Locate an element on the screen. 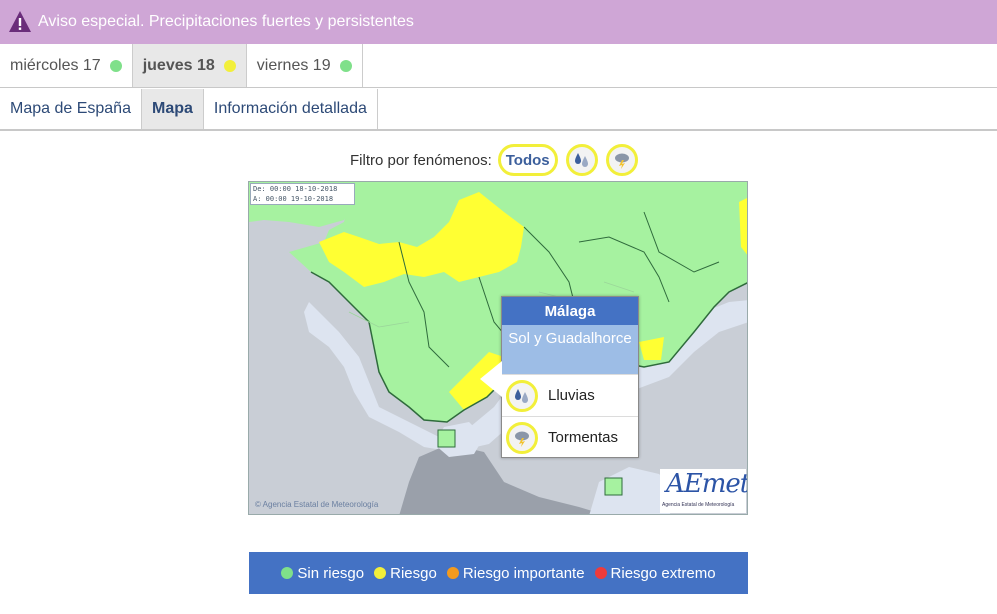 This screenshot has height=614, width=997. phenomena-filter: Filtro por fenómenos: Todos is located at coordinates (498, 160).